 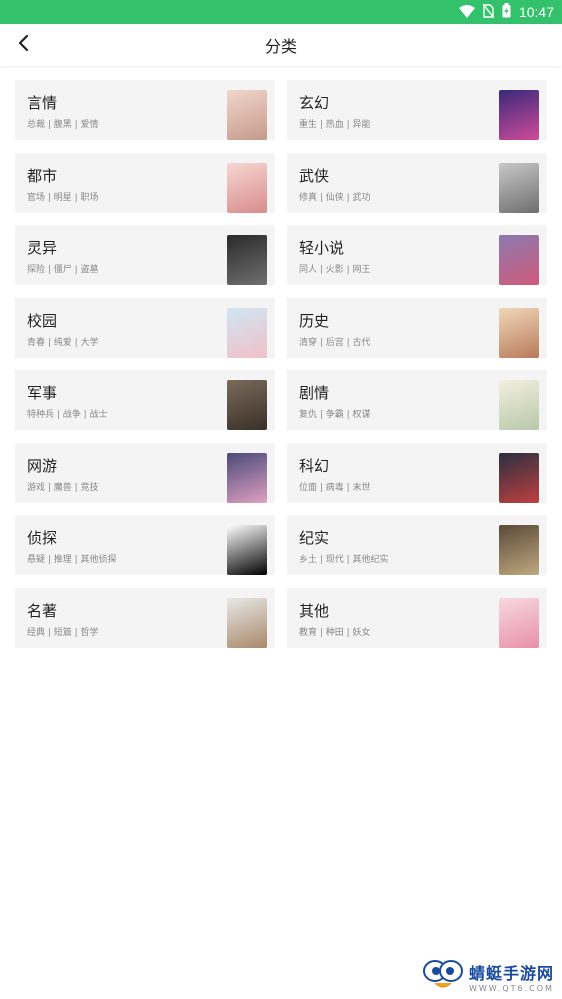 I want to click on category-card: 校园青春 | 纯爱 | 大学, so click(x=145, y=327).